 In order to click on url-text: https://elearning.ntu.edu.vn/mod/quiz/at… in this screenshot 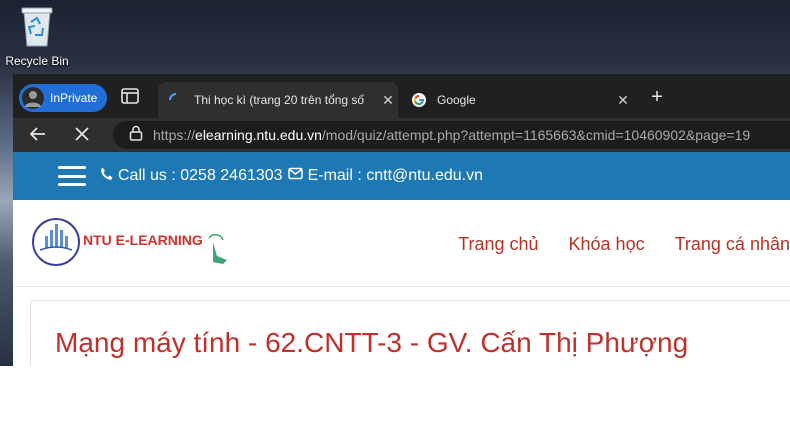, I will do `click(451, 135)`.